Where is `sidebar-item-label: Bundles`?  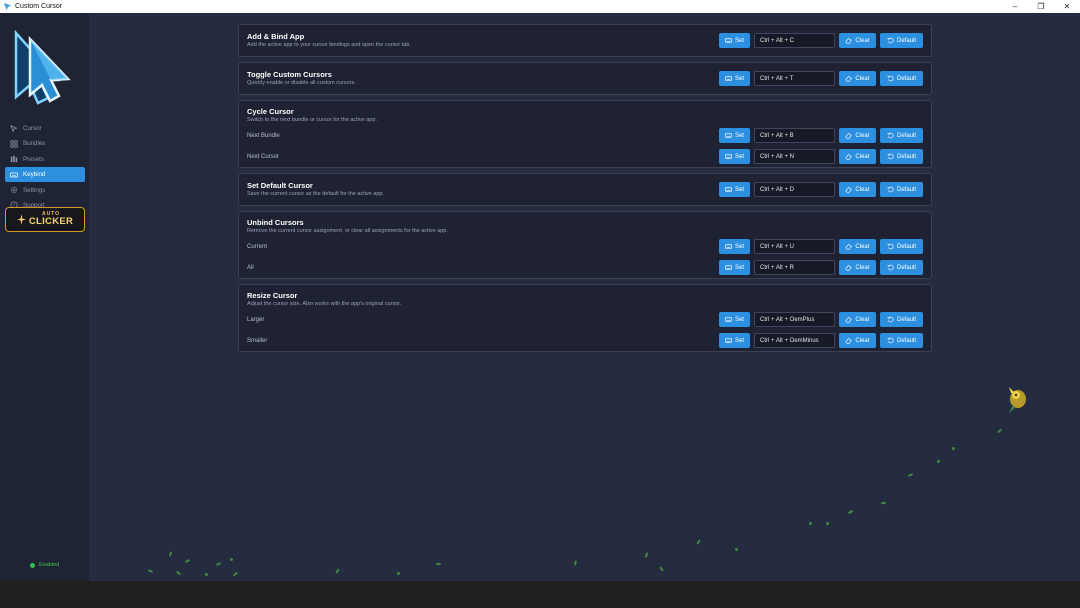
sidebar-item-label: Bundles is located at coordinates (34, 144).